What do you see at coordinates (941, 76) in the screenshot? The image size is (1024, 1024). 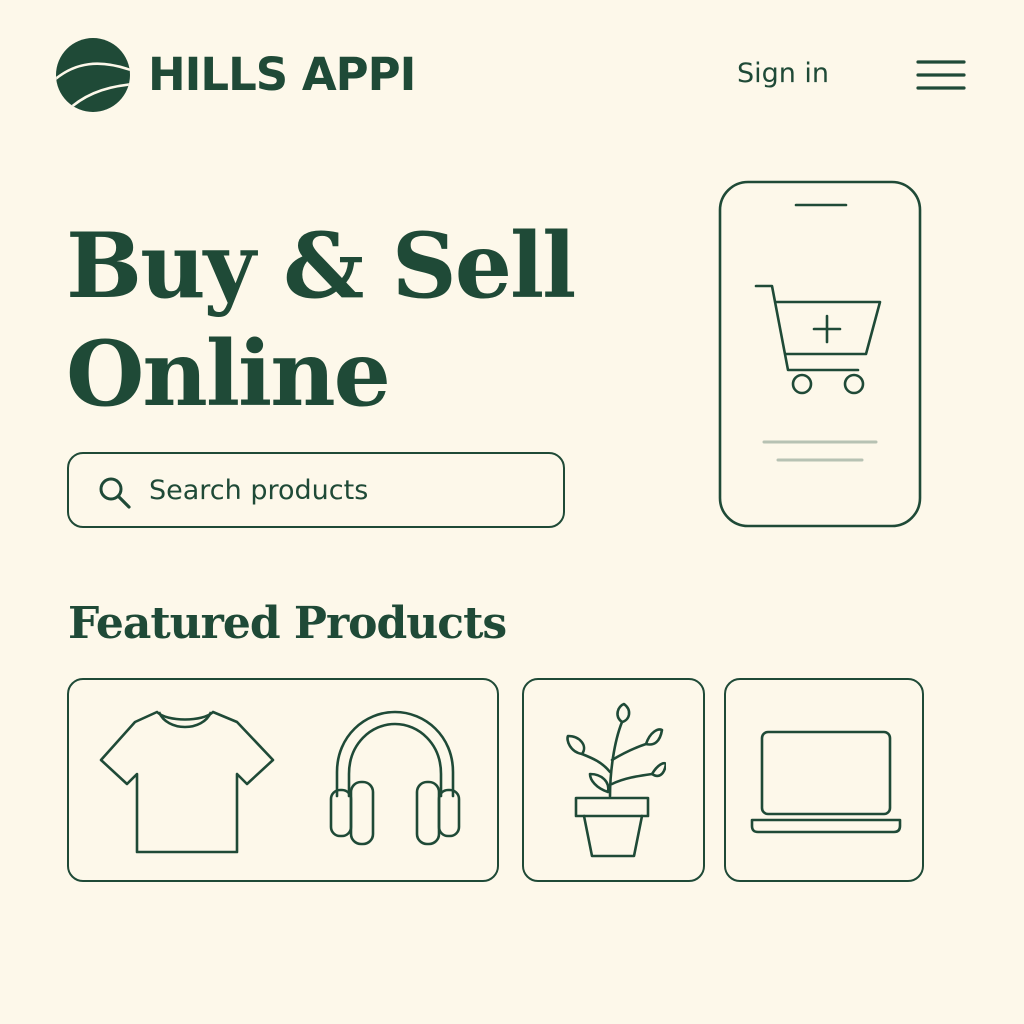 I see `hamburger-menu-icon` at bounding box center [941, 76].